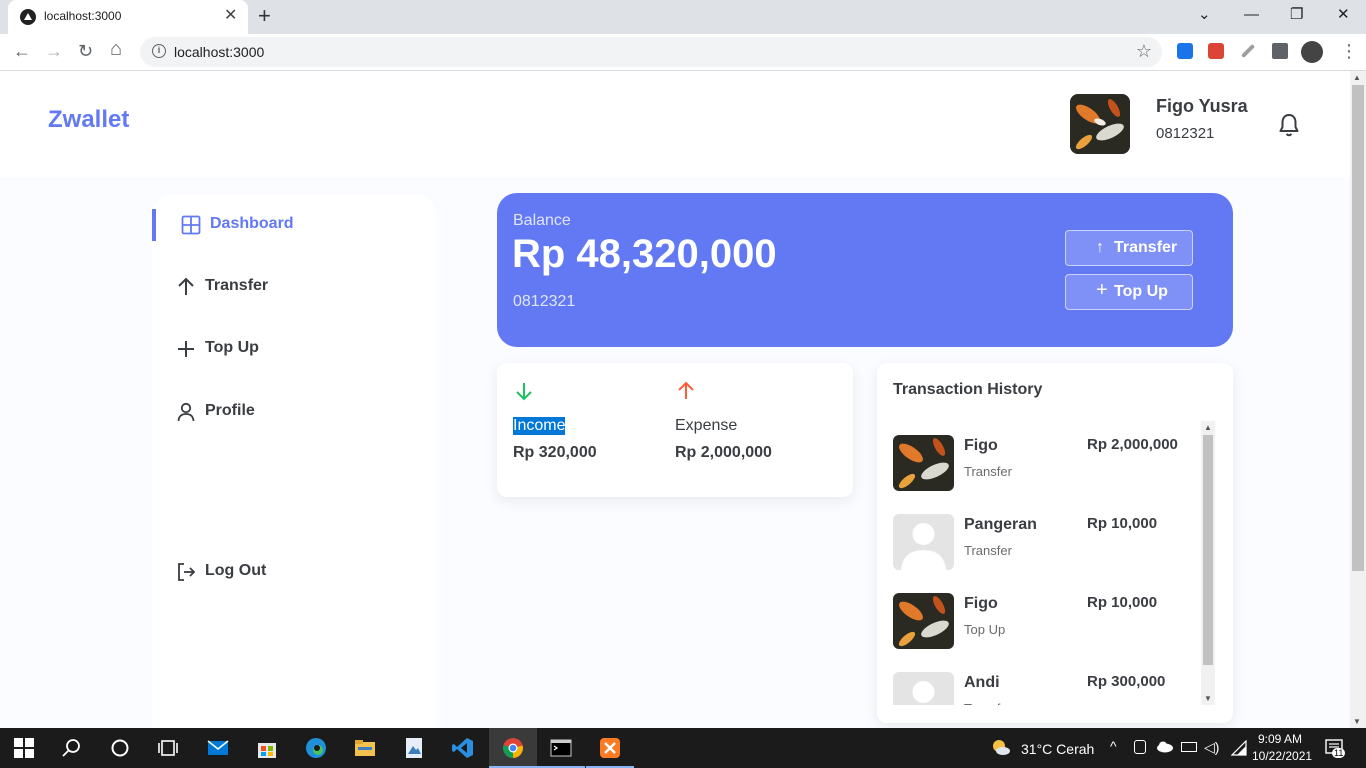 The width and height of the screenshot is (1366, 768). What do you see at coordinates (294, 412) in the screenshot?
I see `sidebar-item-profile: Profile` at bounding box center [294, 412].